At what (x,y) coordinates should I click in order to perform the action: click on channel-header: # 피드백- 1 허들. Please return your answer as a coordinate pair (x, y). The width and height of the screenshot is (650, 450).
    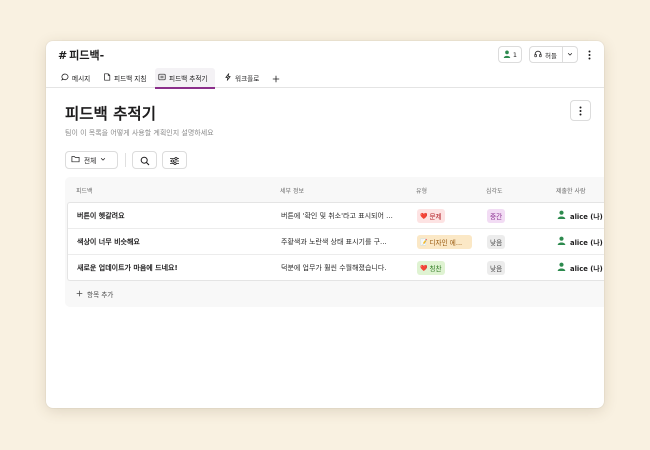
    Looking at the image, I should click on (325, 54).